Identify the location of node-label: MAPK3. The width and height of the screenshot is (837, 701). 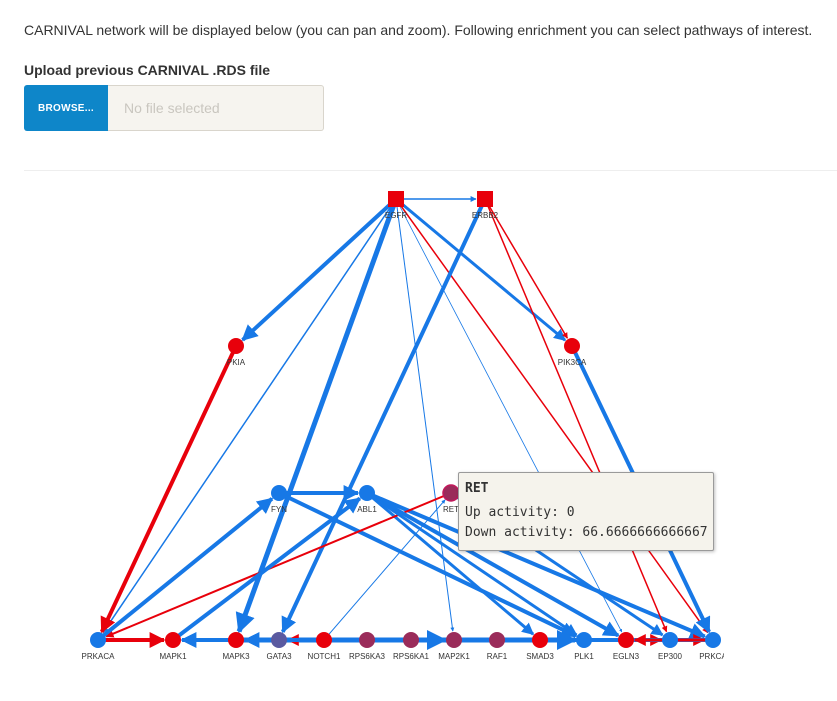
(236, 656).